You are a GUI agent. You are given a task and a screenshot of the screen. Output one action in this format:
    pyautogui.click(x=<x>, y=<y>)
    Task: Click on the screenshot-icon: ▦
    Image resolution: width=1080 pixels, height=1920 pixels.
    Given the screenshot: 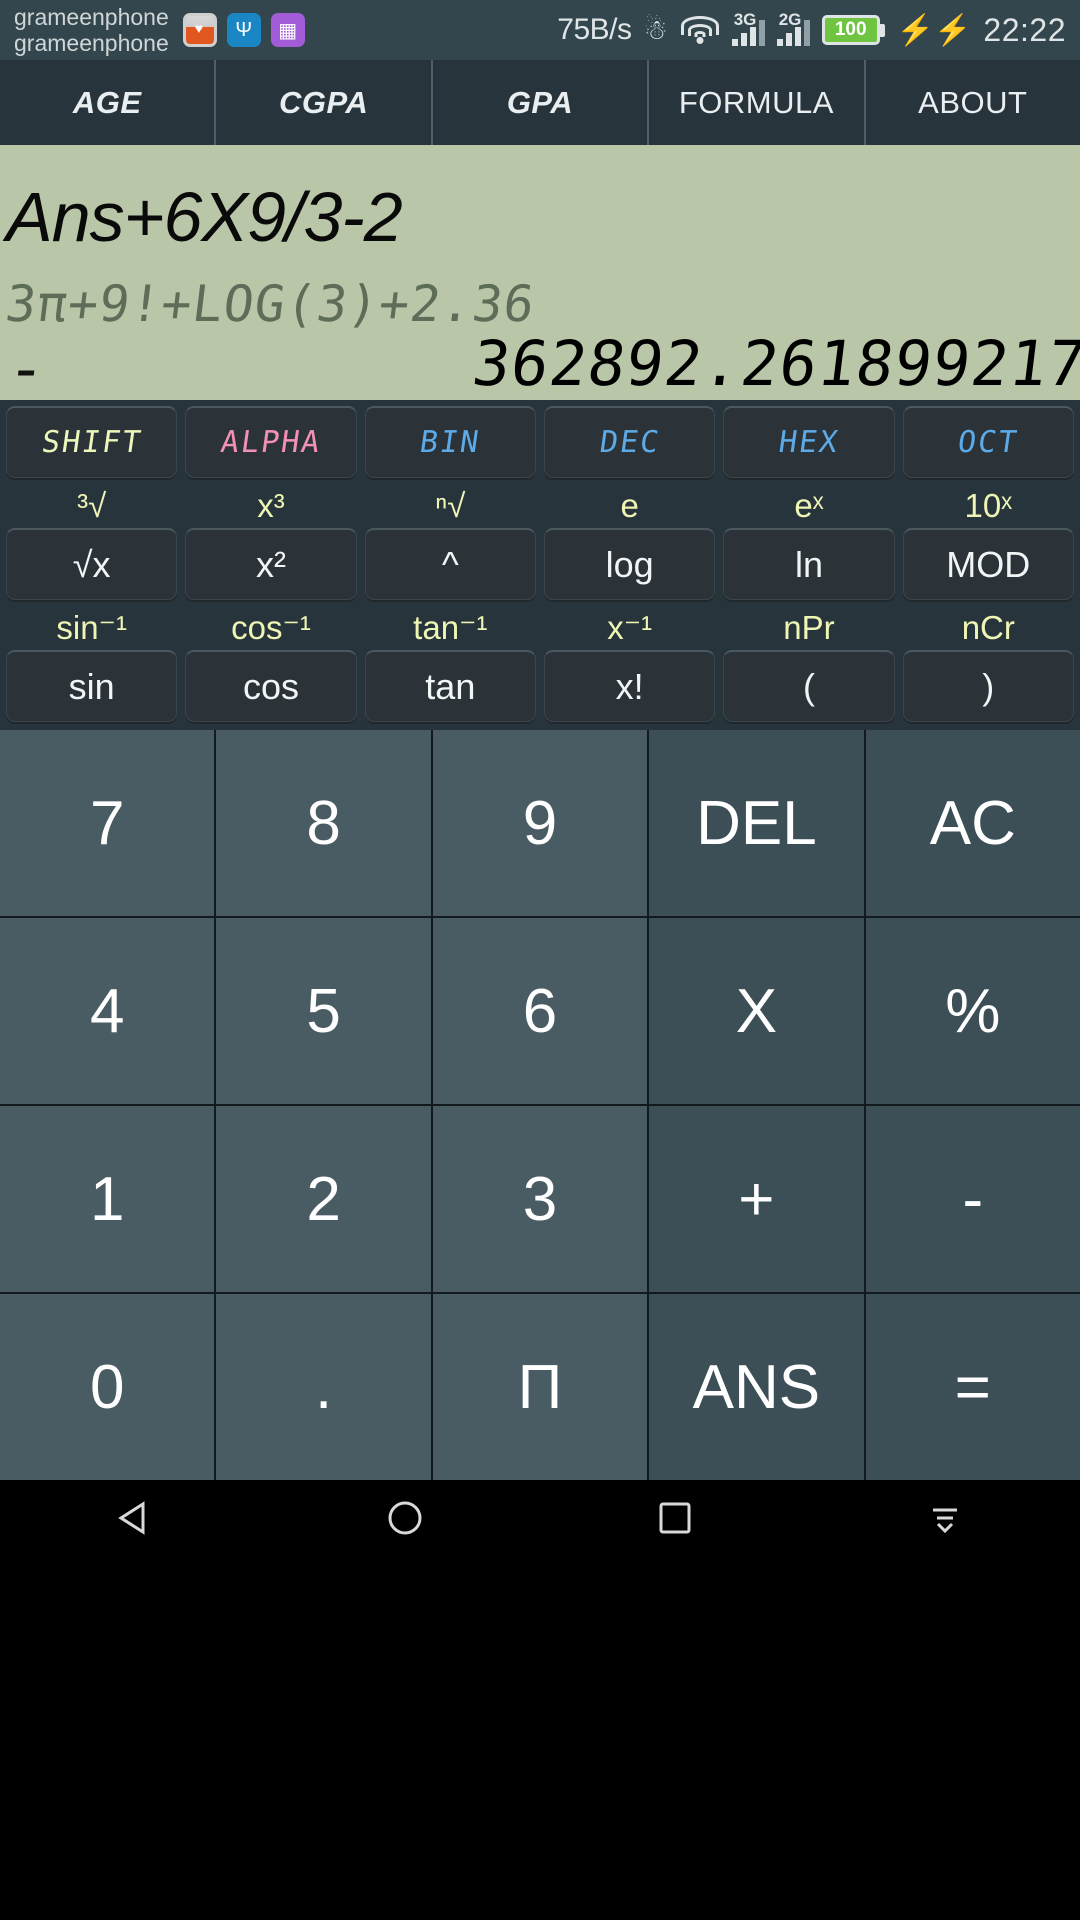 What is the action you would take?
    pyautogui.click(x=287, y=30)
    